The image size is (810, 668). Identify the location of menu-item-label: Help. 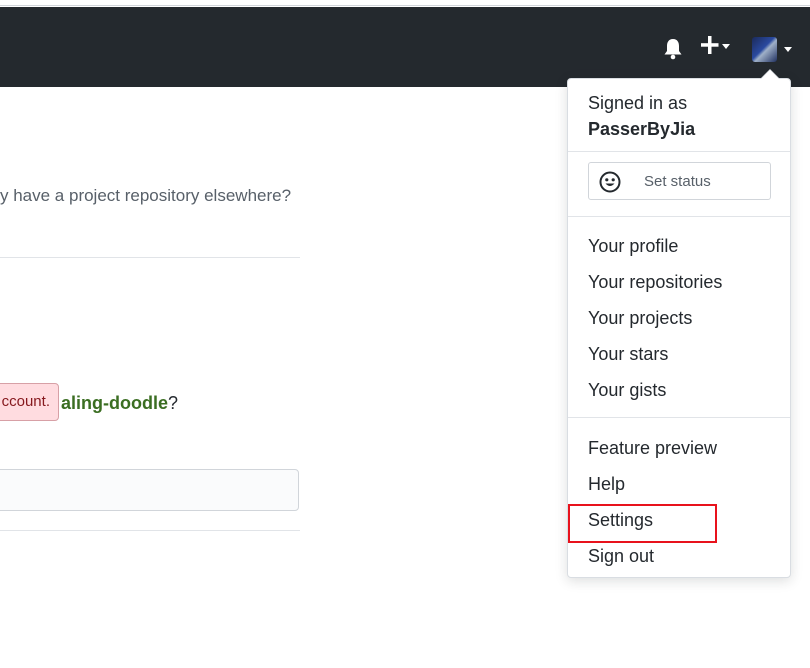
(607, 484).